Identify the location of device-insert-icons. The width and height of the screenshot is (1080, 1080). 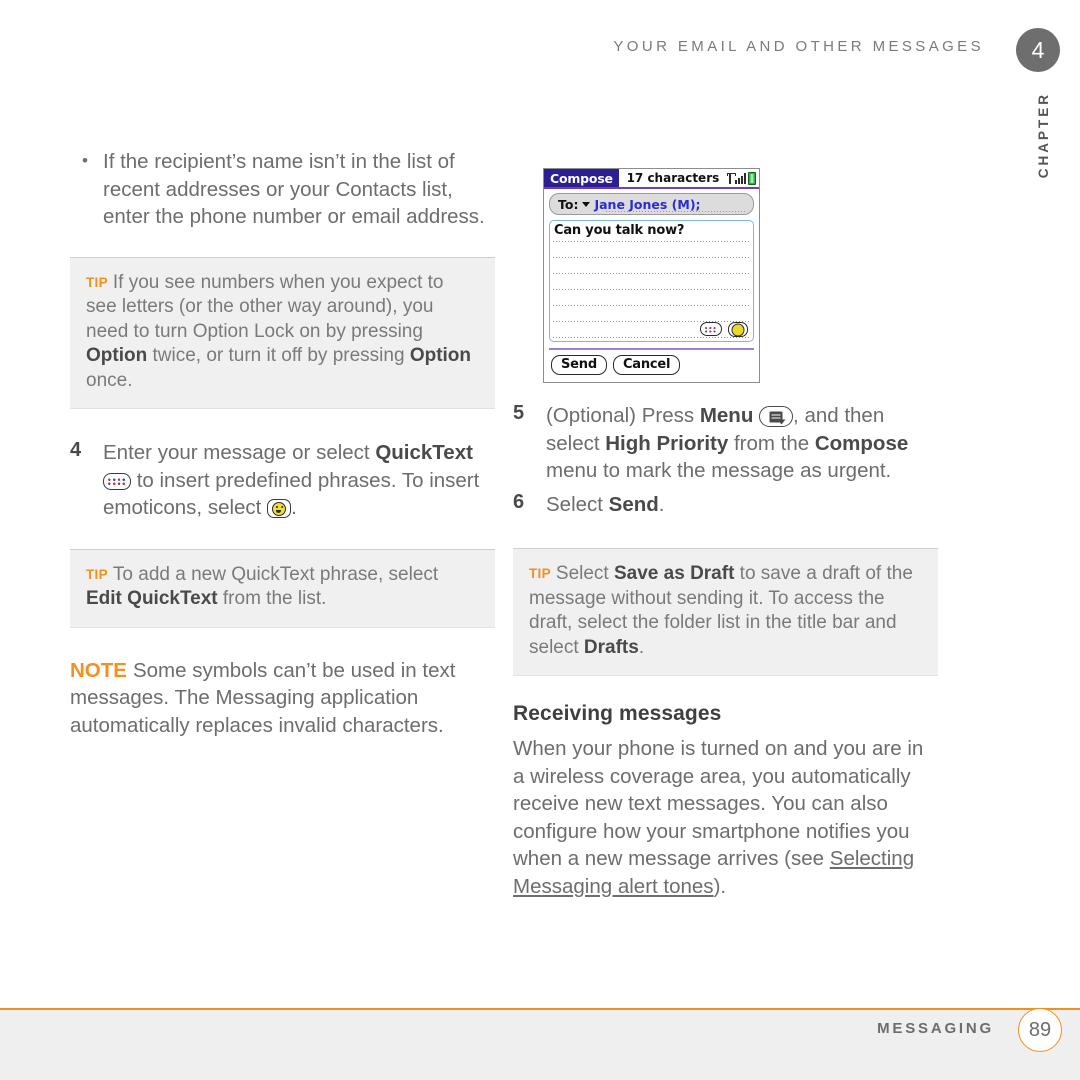
(724, 329).